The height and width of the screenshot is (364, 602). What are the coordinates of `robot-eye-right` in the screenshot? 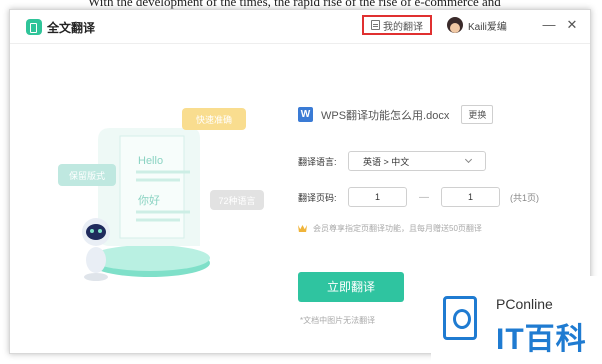 It's located at (100, 231).